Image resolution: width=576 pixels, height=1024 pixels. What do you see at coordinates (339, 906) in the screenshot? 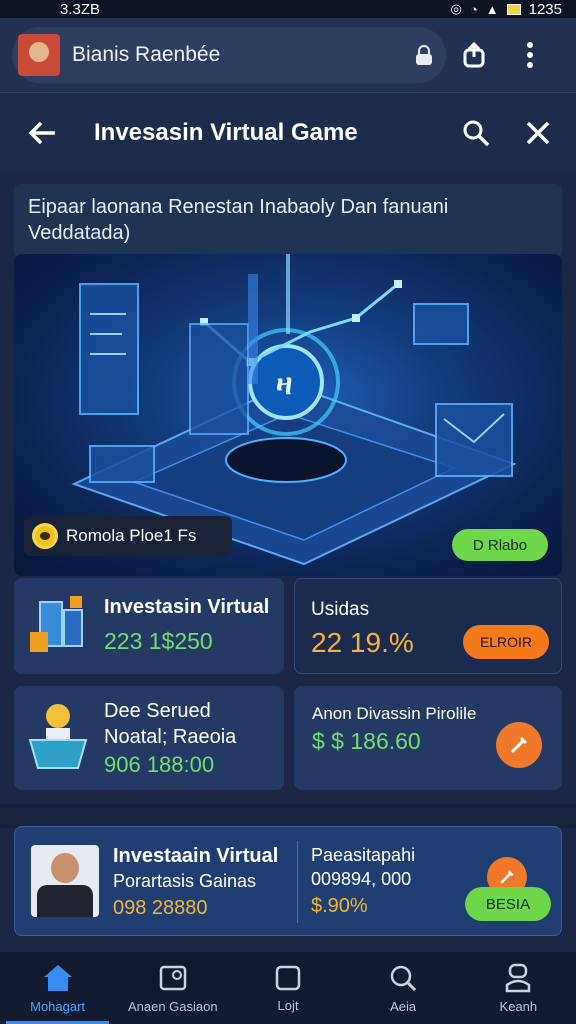
I see `promo-right-percent: $.90%` at bounding box center [339, 906].